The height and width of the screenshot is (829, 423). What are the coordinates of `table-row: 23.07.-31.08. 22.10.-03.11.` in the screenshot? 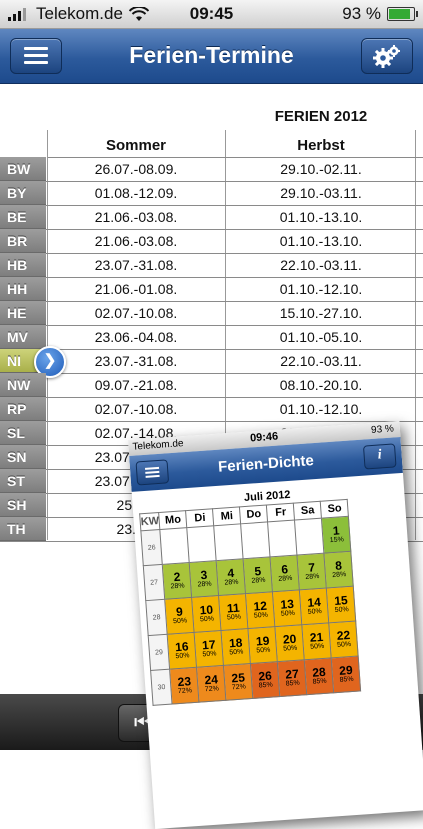 It's located at (211, 265).